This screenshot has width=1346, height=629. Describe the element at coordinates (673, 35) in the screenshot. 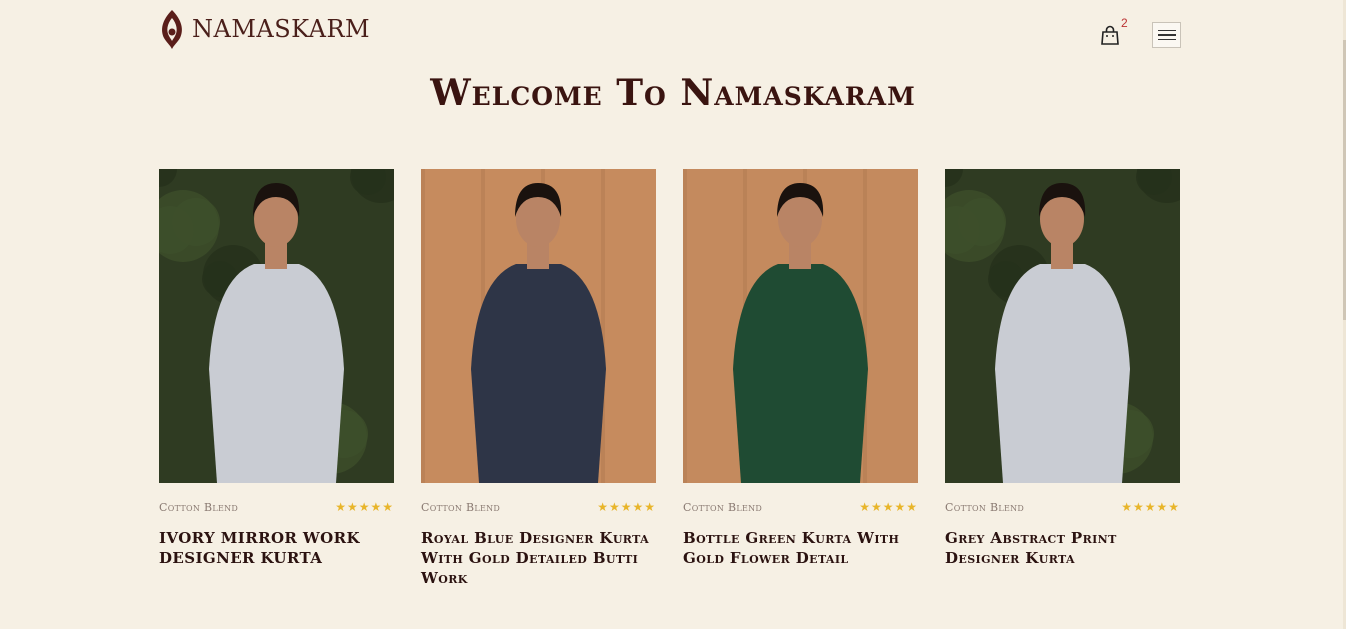

I see `site-header: NAMASKARM 2` at that location.